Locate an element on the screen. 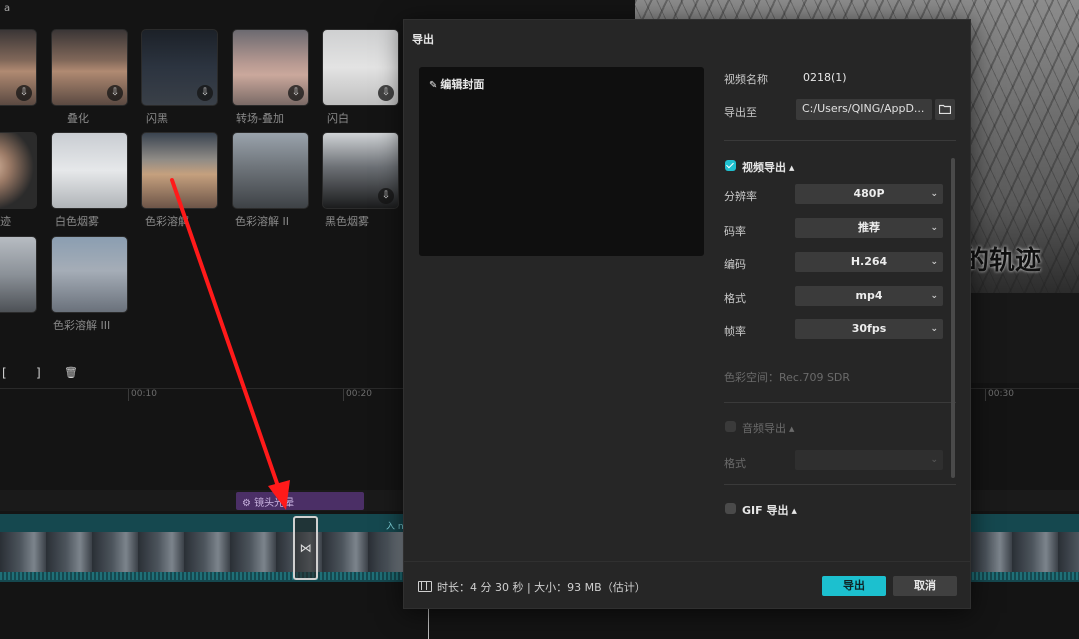  audio-export-checkbox is located at coordinates (730, 426).